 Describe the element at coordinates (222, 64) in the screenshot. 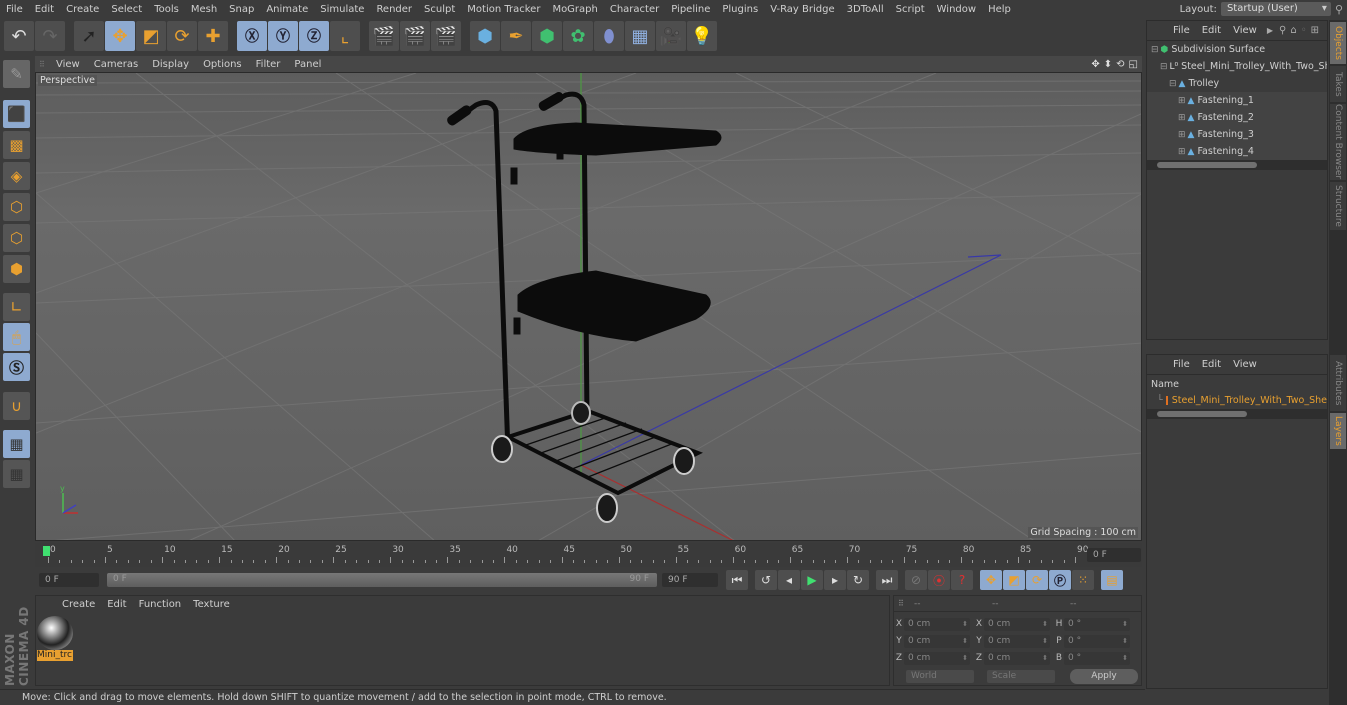

I see `viewport-menu-options: Options` at that location.